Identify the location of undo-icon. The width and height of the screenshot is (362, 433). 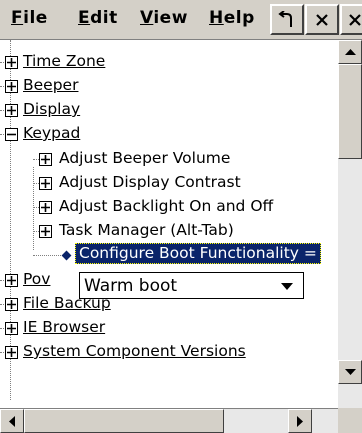
(285, 18).